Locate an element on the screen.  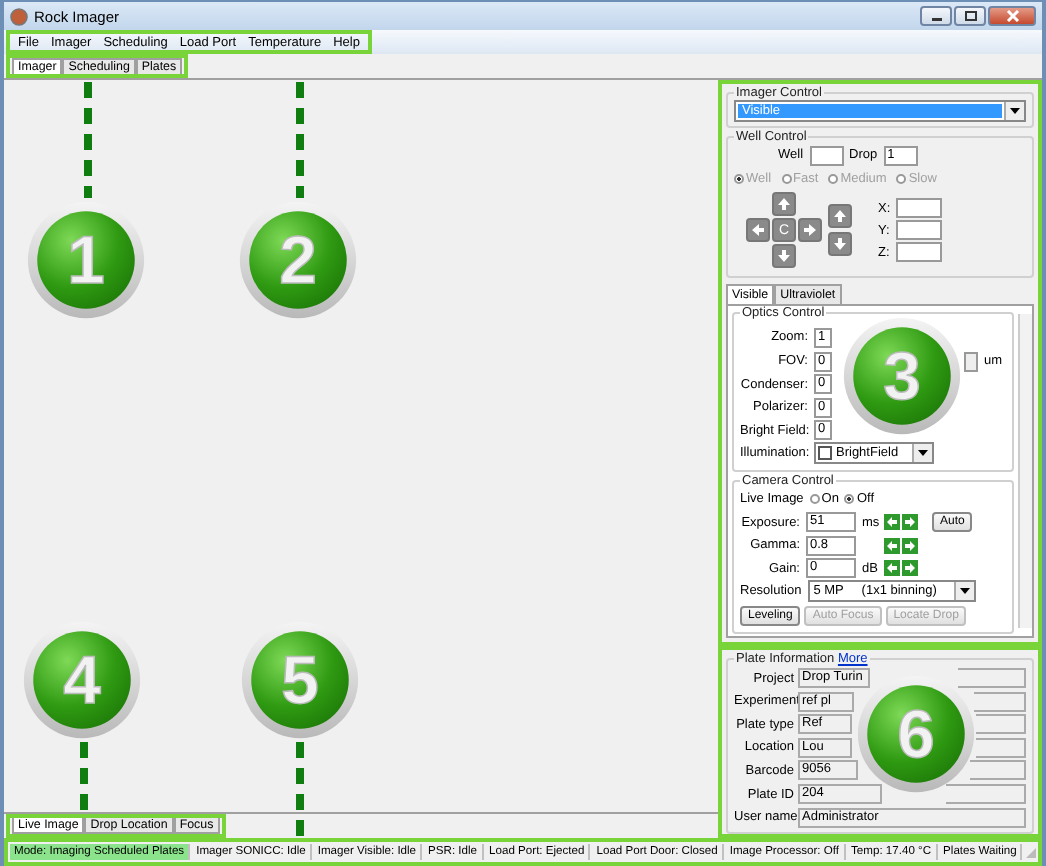
scrollbar is located at coordinates (1025, 471).